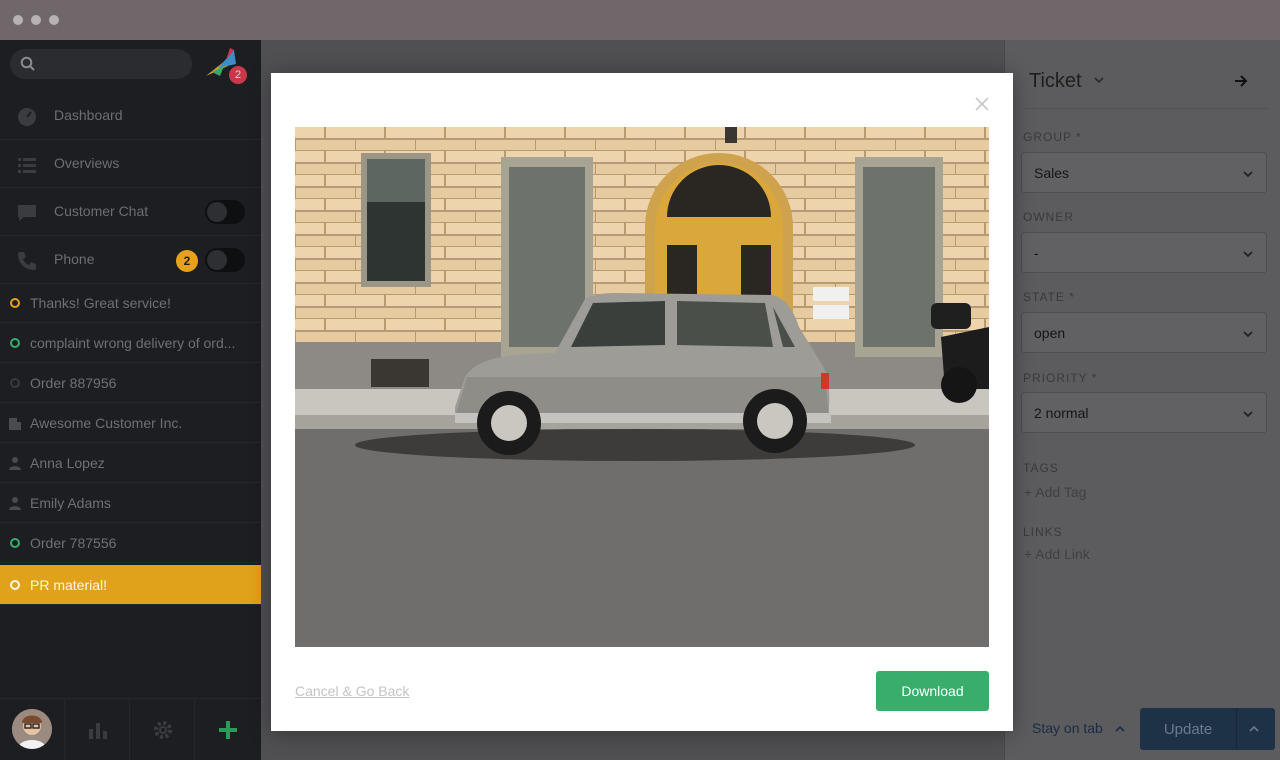  Describe the element at coordinates (69, 585) in the screenshot. I see `task-label: PR material!` at that location.